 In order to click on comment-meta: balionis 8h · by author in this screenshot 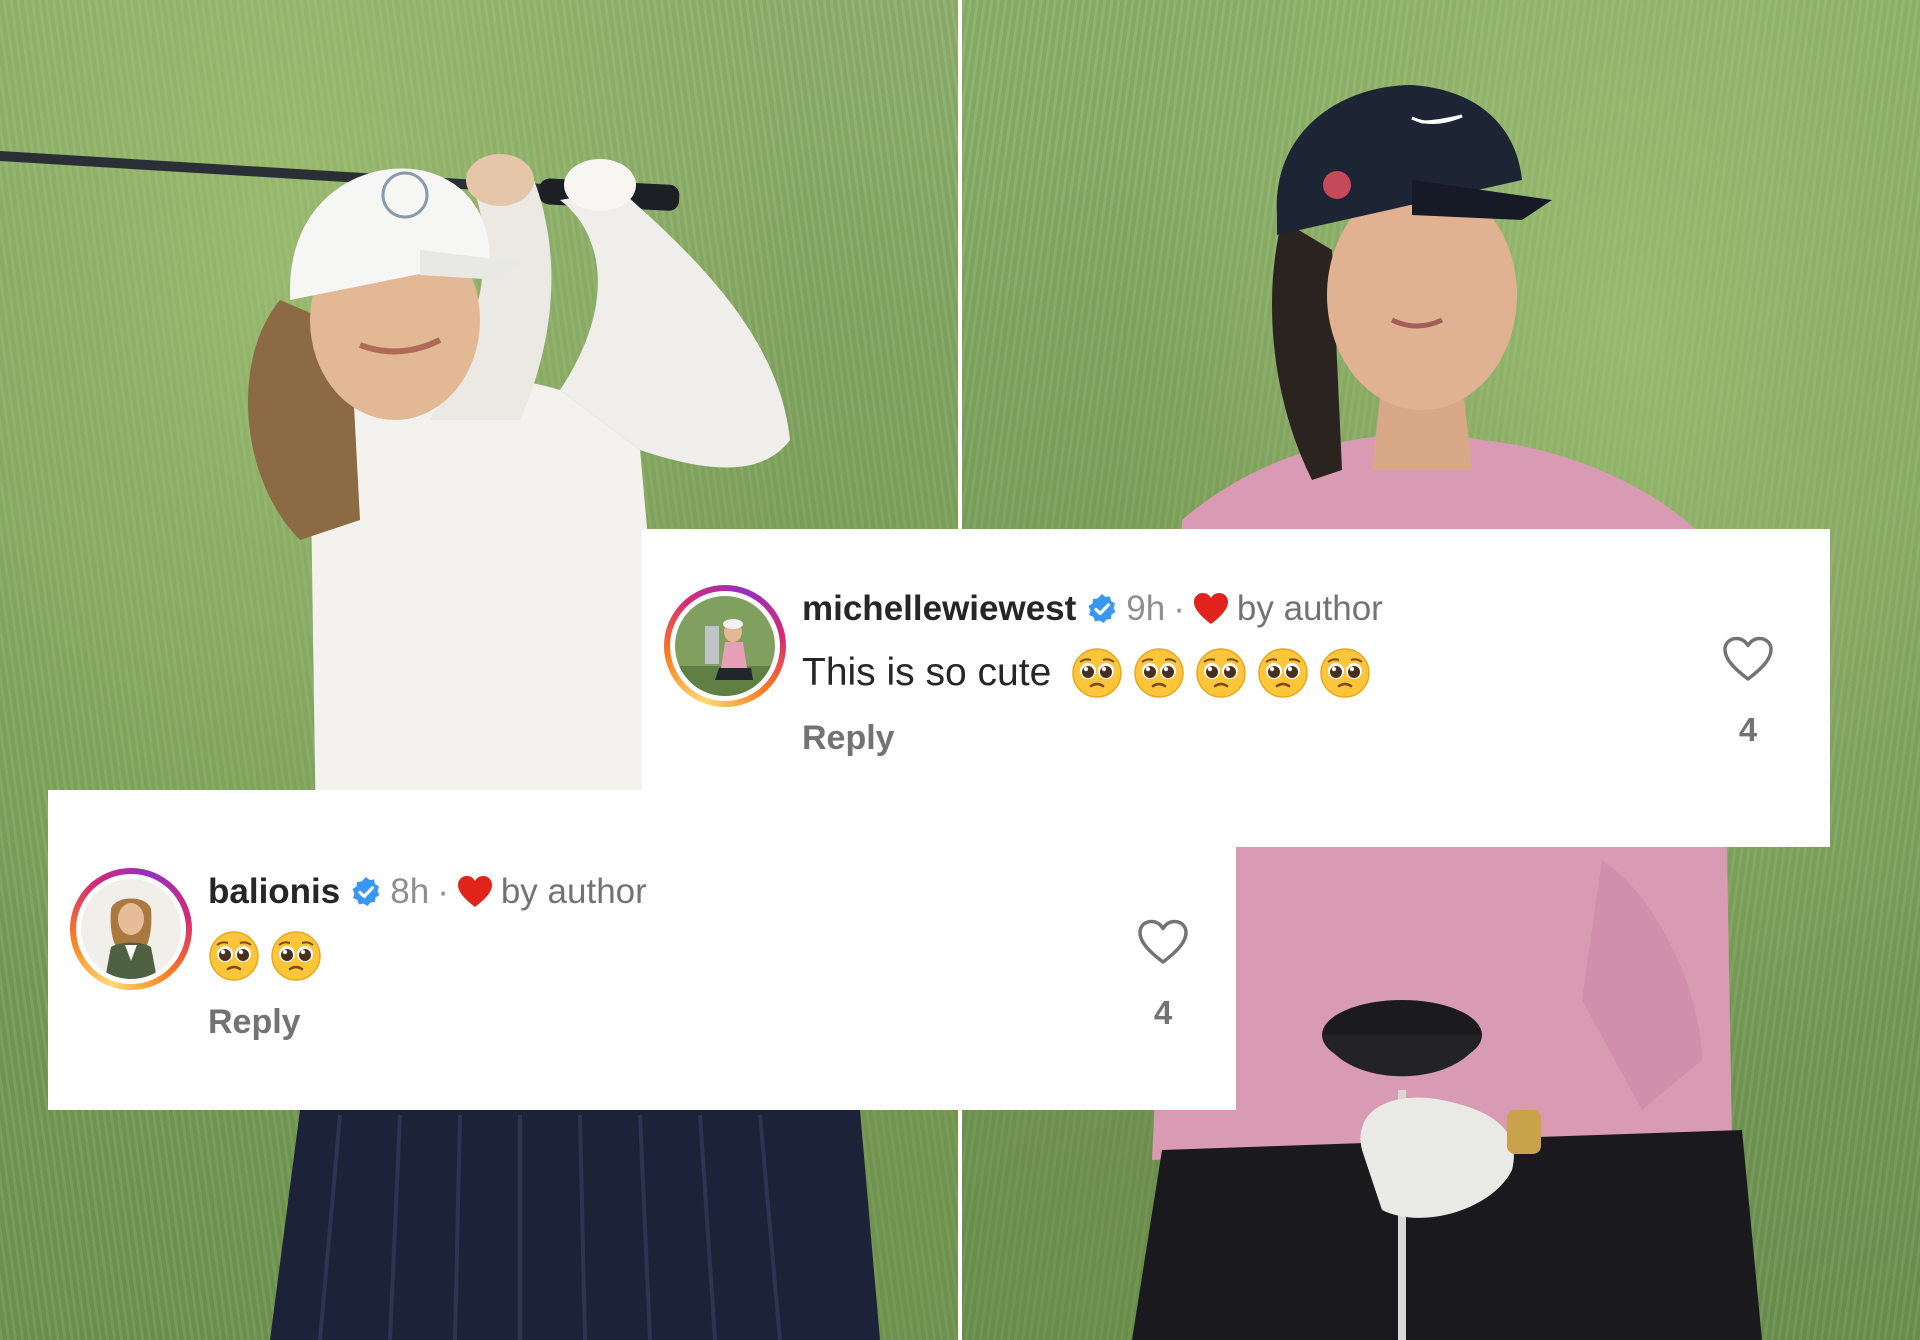, I will do `click(427, 892)`.